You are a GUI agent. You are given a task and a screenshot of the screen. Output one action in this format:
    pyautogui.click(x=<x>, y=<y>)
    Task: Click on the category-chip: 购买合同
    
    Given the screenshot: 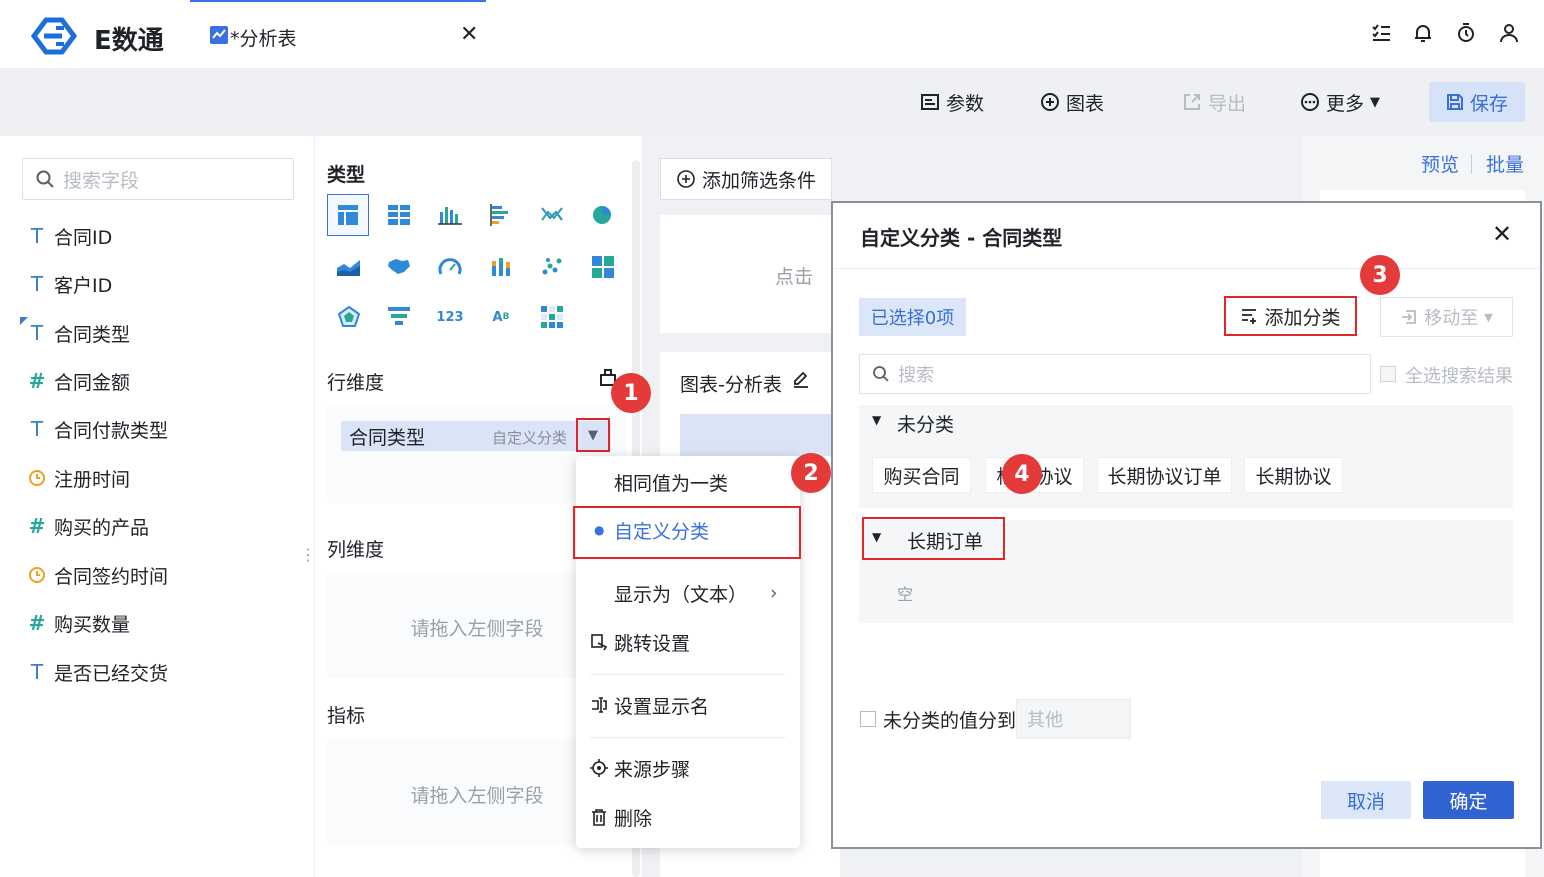 What is the action you would take?
    pyautogui.click(x=921, y=475)
    